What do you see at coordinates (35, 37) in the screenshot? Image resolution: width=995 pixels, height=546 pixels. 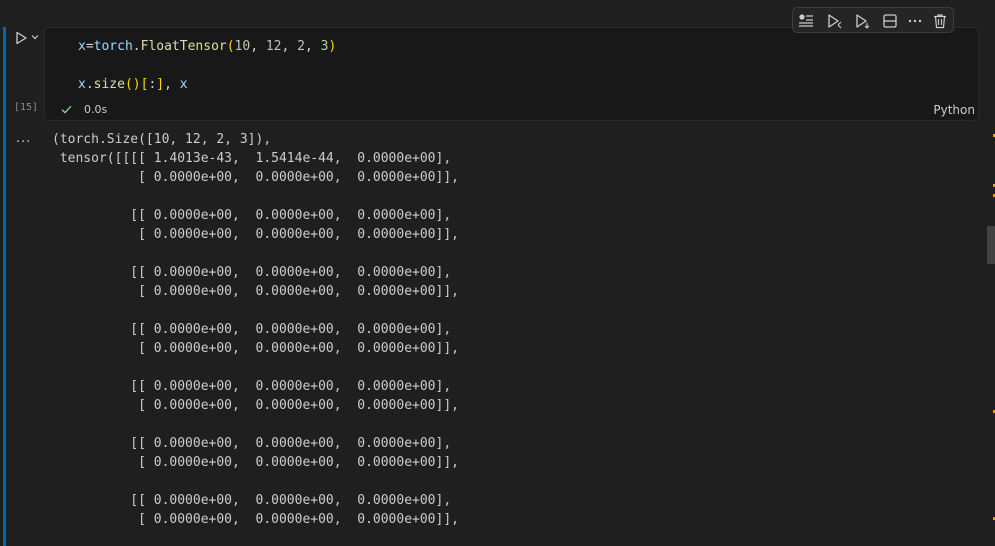 I see `chevron-down-icon` at bounding box center [35, 37].